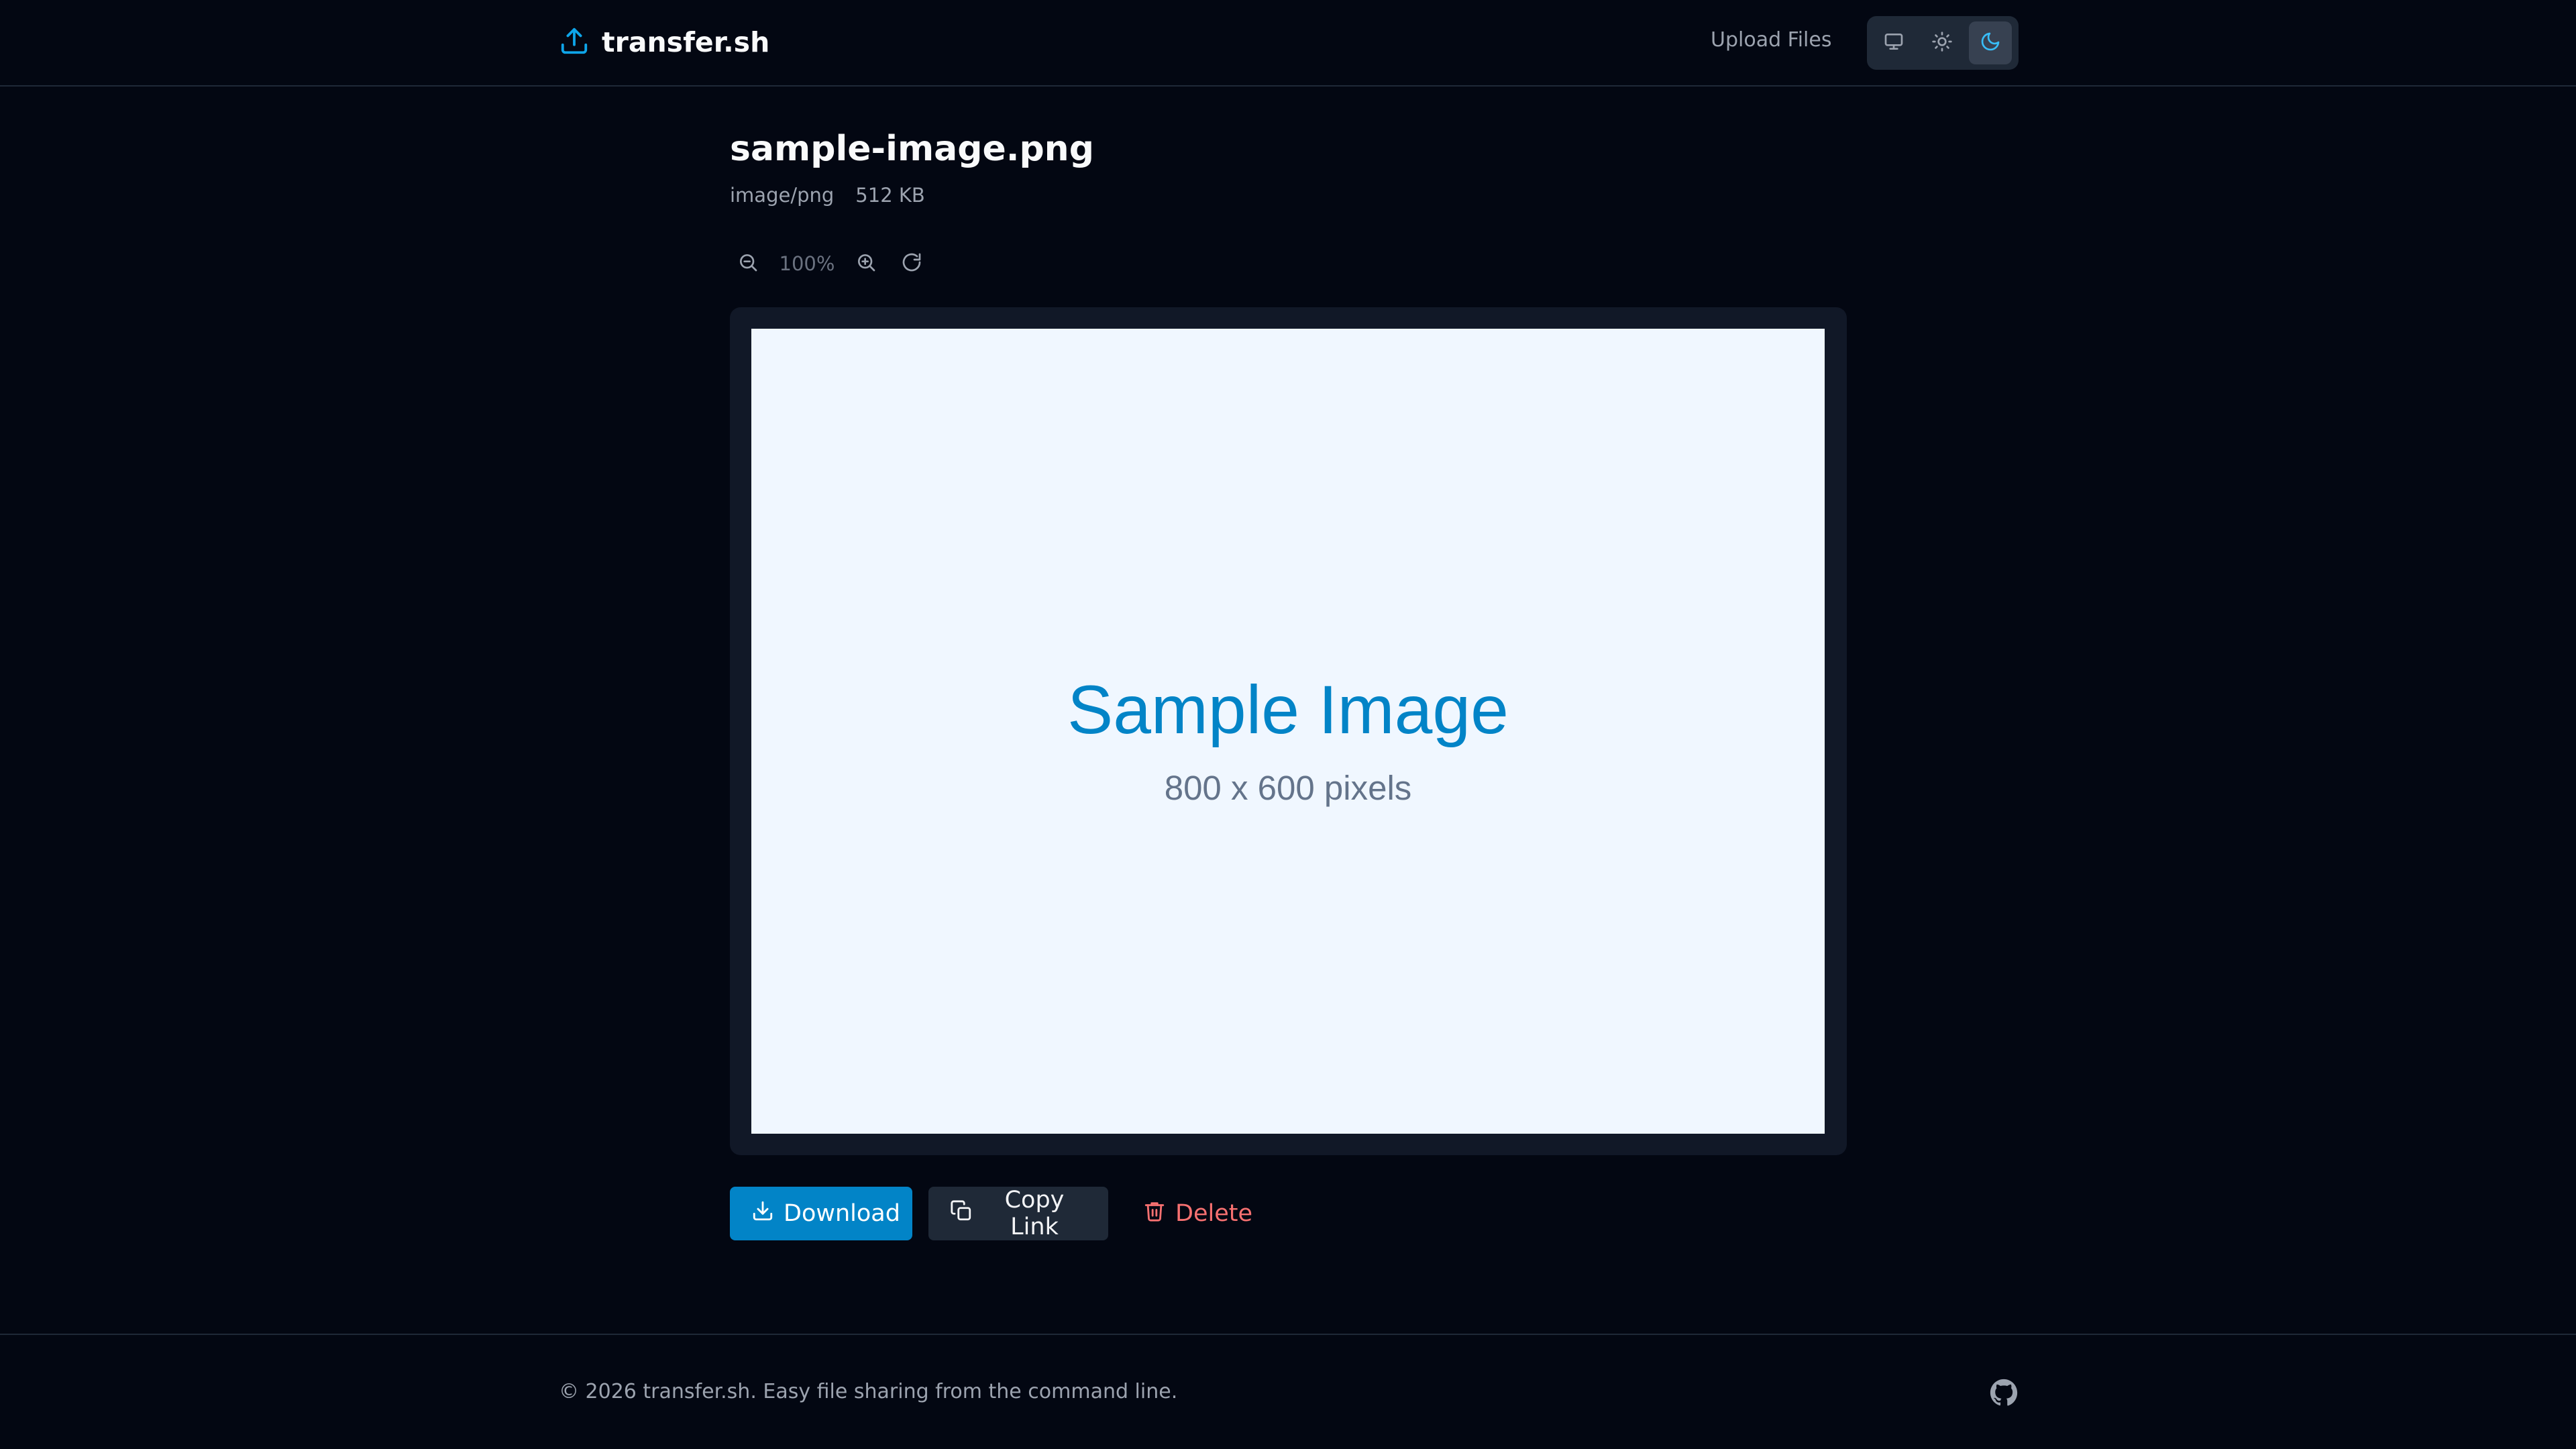  I want to click on file-actions: Download Copy Link Delete, so click(1002, 1213).